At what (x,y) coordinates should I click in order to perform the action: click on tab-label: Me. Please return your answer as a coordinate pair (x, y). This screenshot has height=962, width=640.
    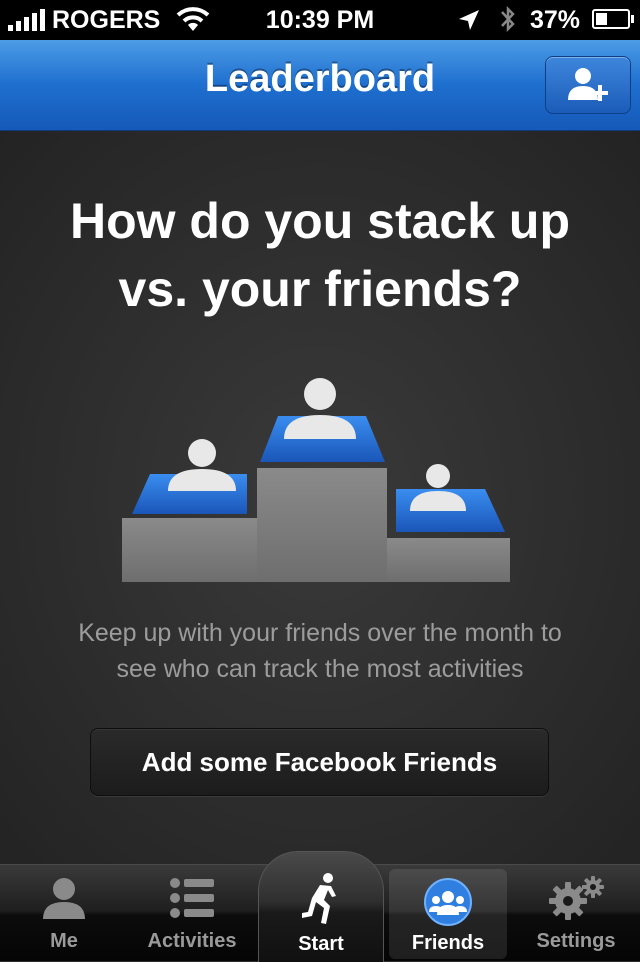
    Looking at the image, I should click on (64, 941).